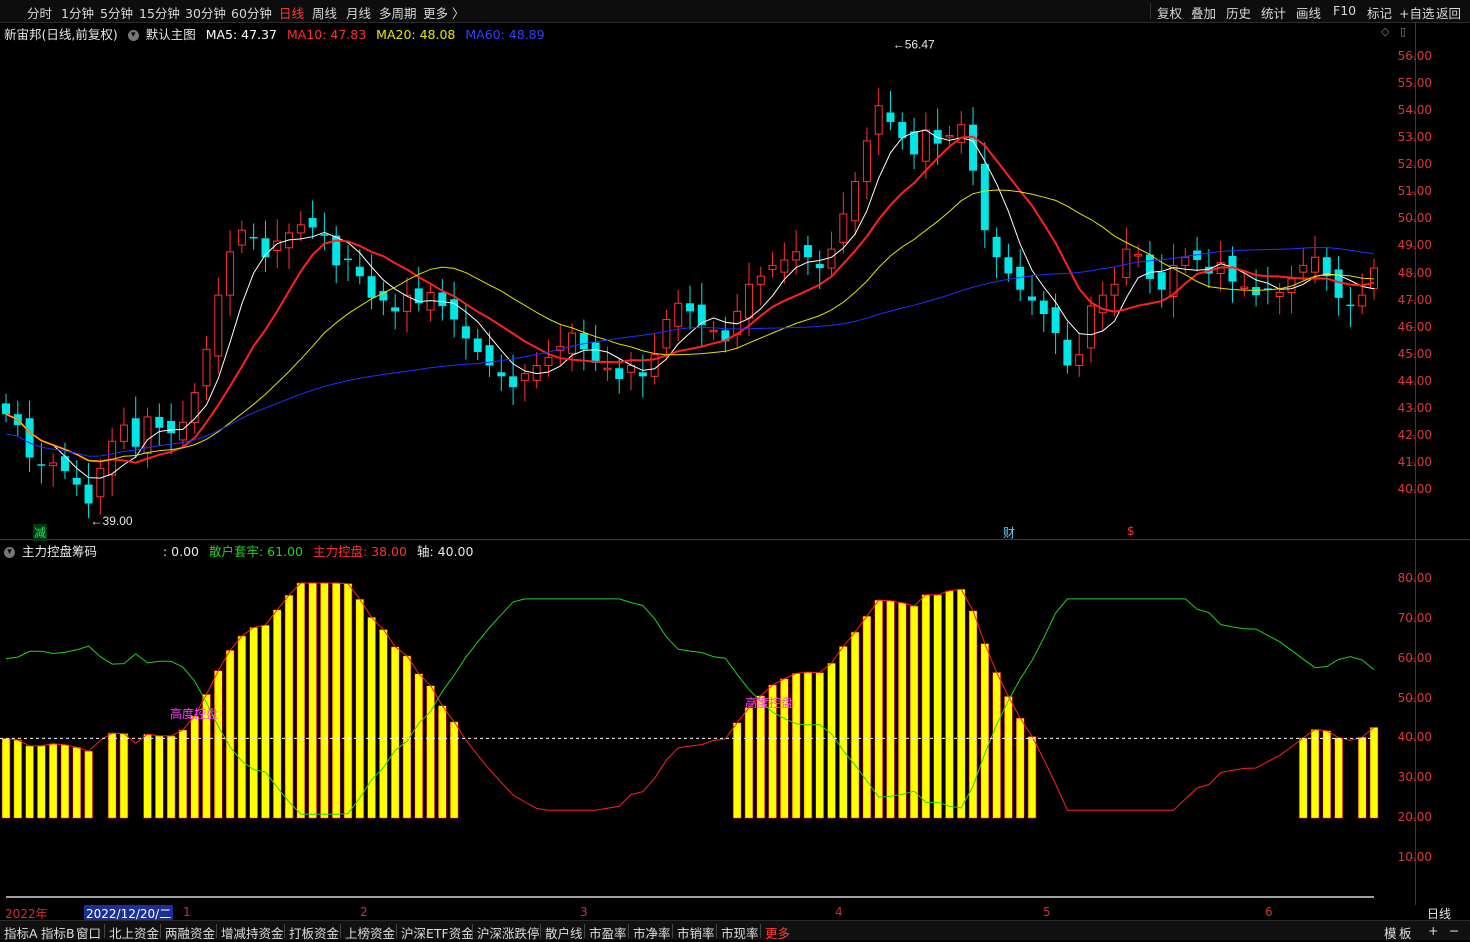 The height and width of the screenshot is (942, 1470). I want to click on marker-finance: 财, so click(1009, 532).